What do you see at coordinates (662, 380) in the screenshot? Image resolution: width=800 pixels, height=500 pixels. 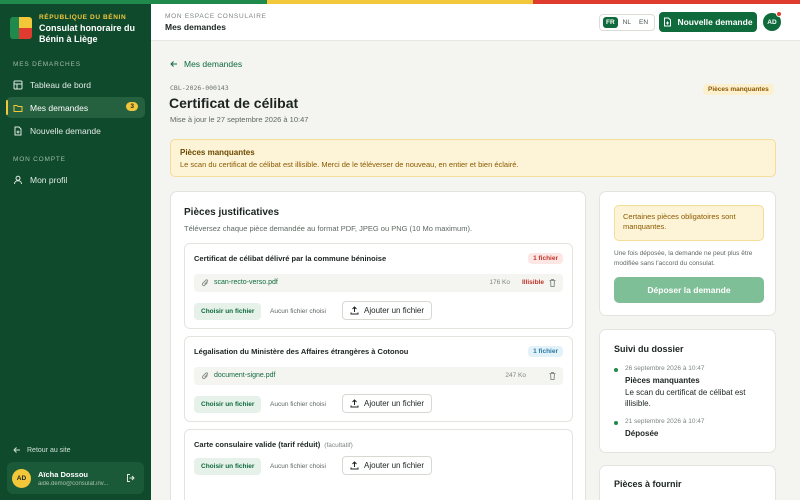 I see `event-title: Pièces manquantes` at bounding box center [662, 380].